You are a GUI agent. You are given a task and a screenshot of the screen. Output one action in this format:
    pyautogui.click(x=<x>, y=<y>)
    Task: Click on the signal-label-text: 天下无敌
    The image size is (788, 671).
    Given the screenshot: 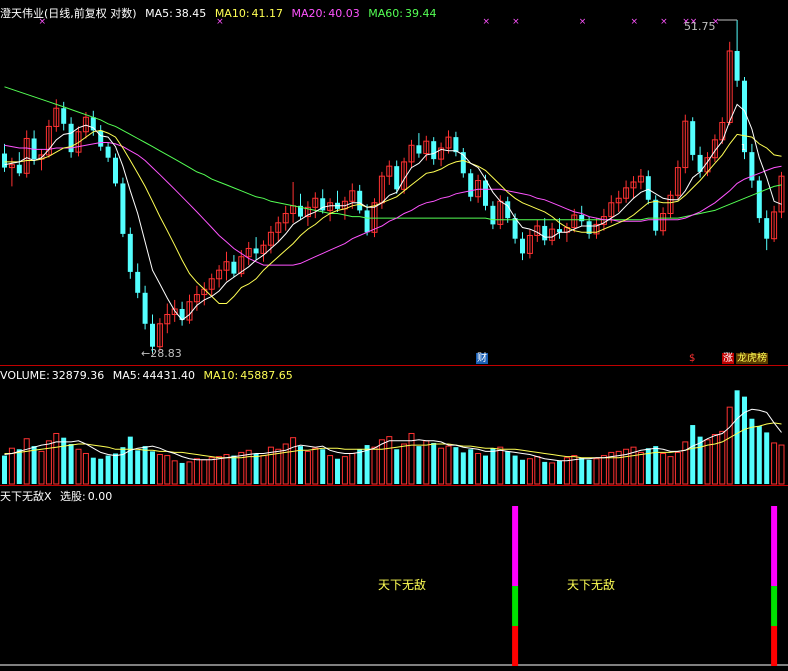 What is the action you would take?
    pyautogui.click(x=591, y=585)
    